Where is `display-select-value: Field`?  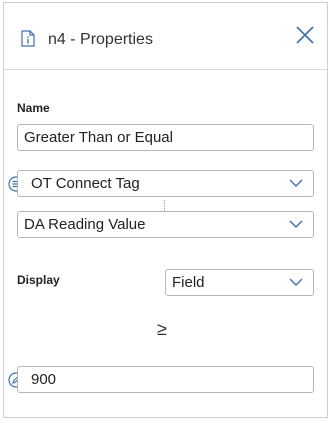 display-select-value: Field is located at coordinates (188, 282).